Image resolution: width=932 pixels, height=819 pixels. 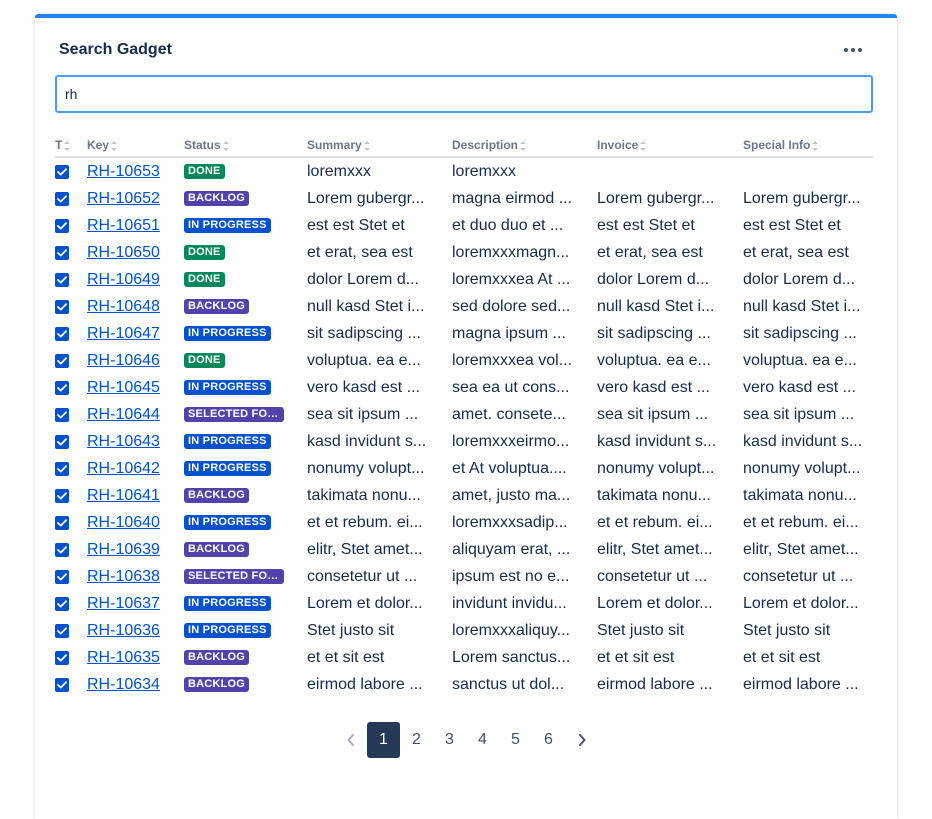 I want to click on issue-key-link: RH-10635, so click(x=123, y=657).